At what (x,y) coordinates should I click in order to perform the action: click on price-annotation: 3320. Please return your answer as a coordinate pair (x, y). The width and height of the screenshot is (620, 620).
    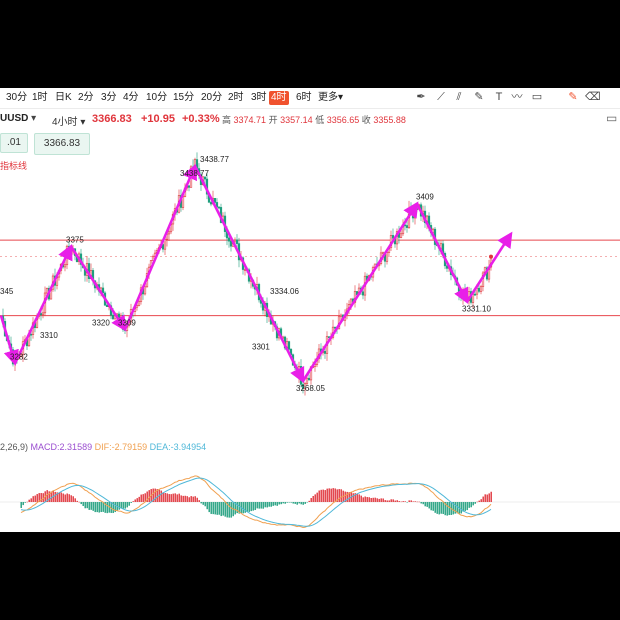
    Looking at the image, I should click on (101, 323).